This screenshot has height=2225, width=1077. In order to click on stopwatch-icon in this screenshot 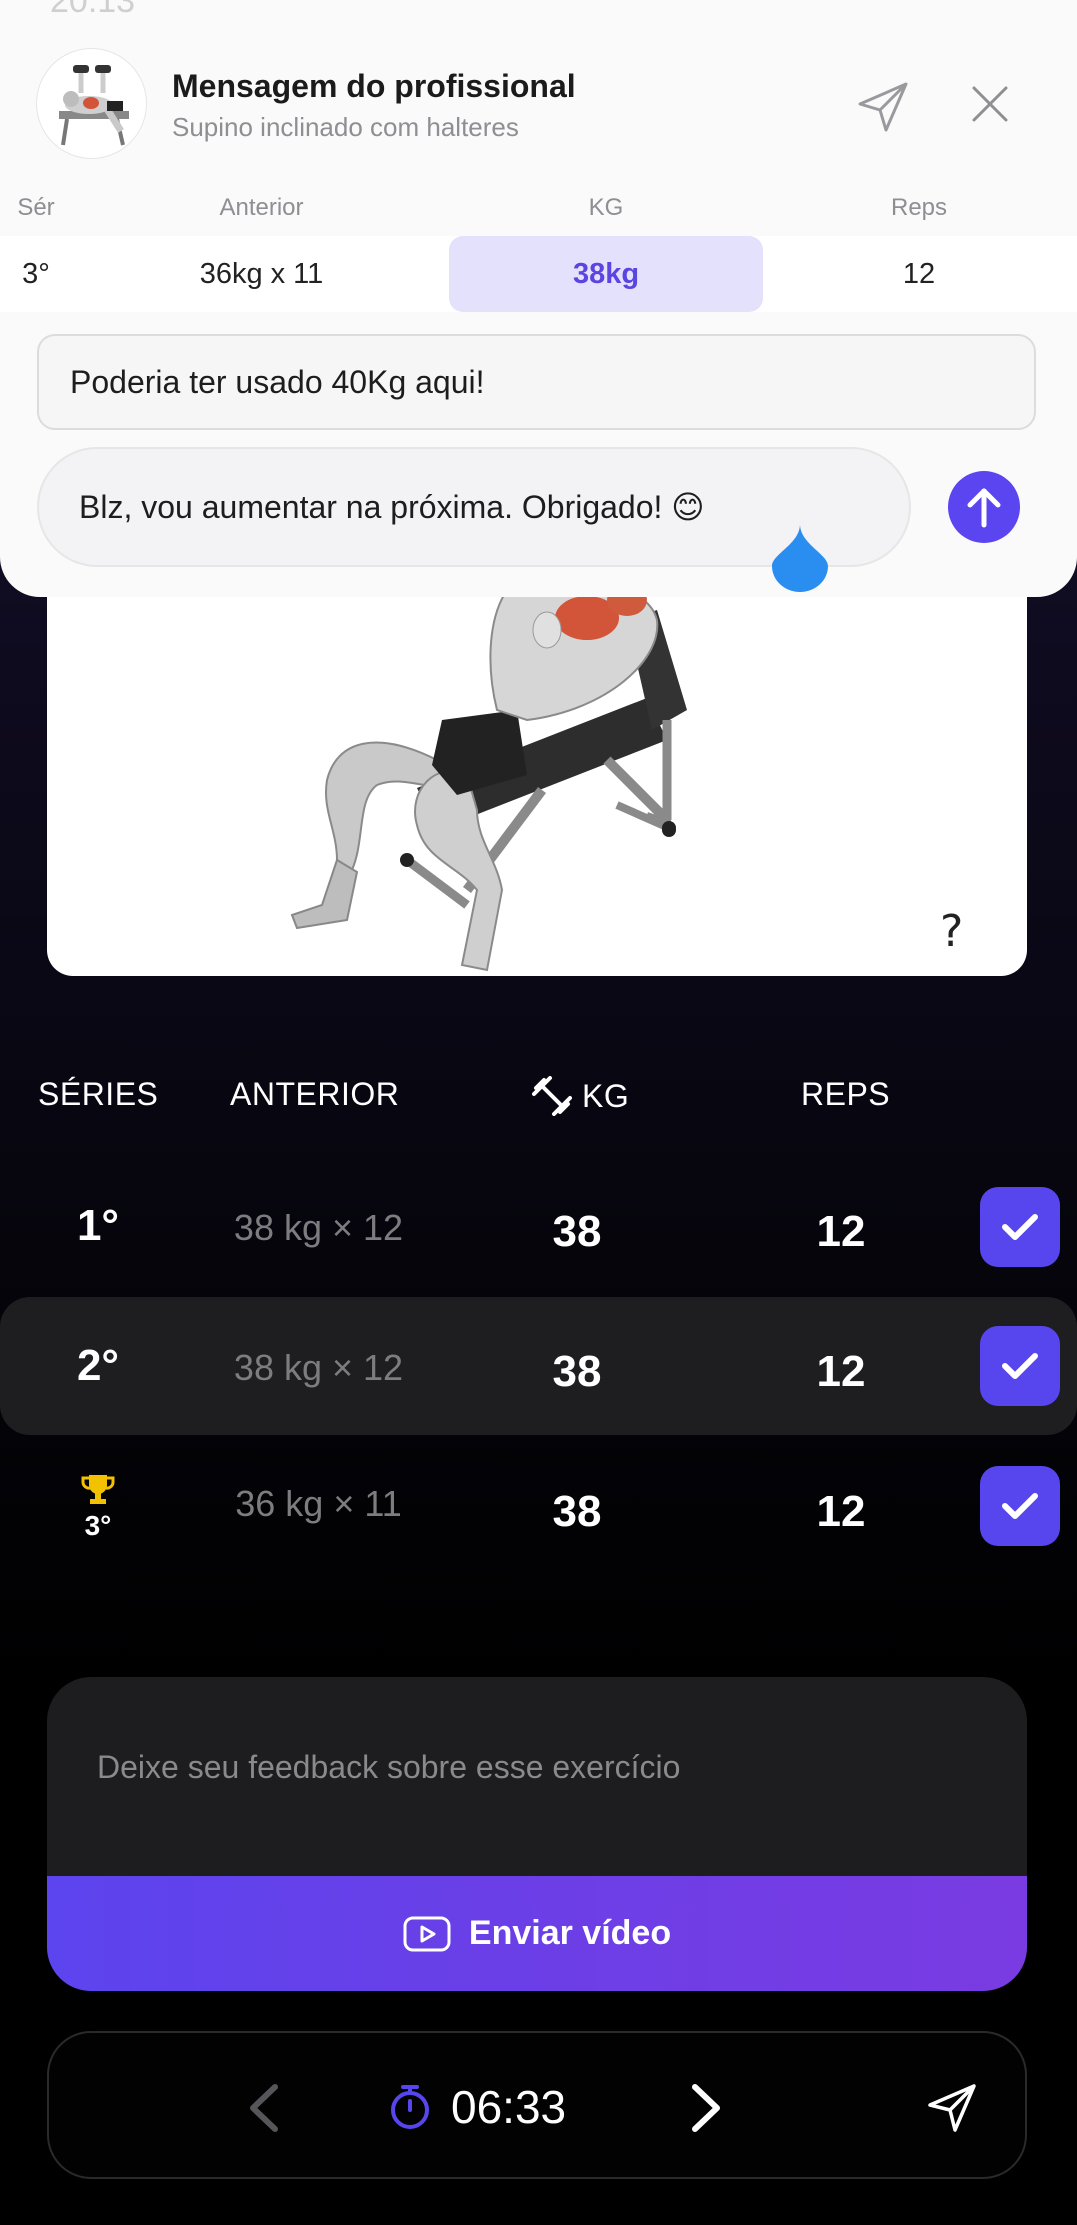, I will do `click(410, 2107)`.